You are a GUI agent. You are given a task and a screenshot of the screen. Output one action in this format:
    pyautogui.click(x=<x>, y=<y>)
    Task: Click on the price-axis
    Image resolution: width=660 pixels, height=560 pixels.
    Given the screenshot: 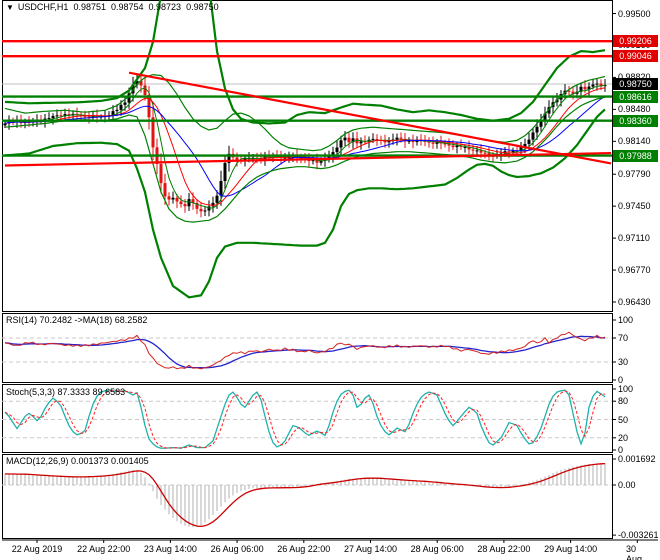 What is the action you would take?
    pyautogui.click(x=636, y=270)
    